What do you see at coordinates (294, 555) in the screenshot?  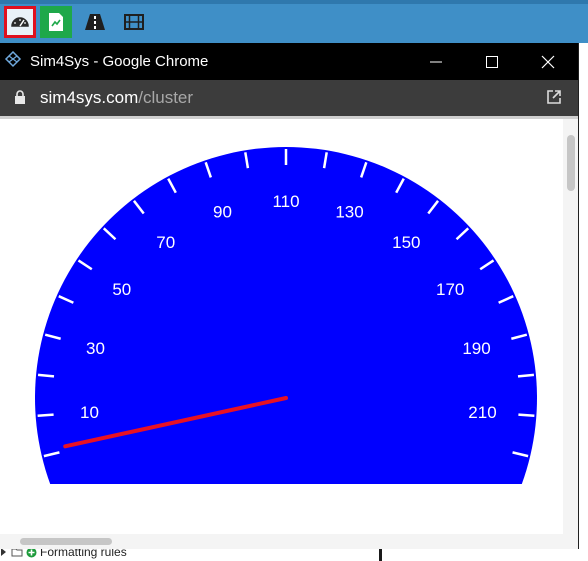 I see `background-tree: Formatting rules` at bounding box center [294, 555].